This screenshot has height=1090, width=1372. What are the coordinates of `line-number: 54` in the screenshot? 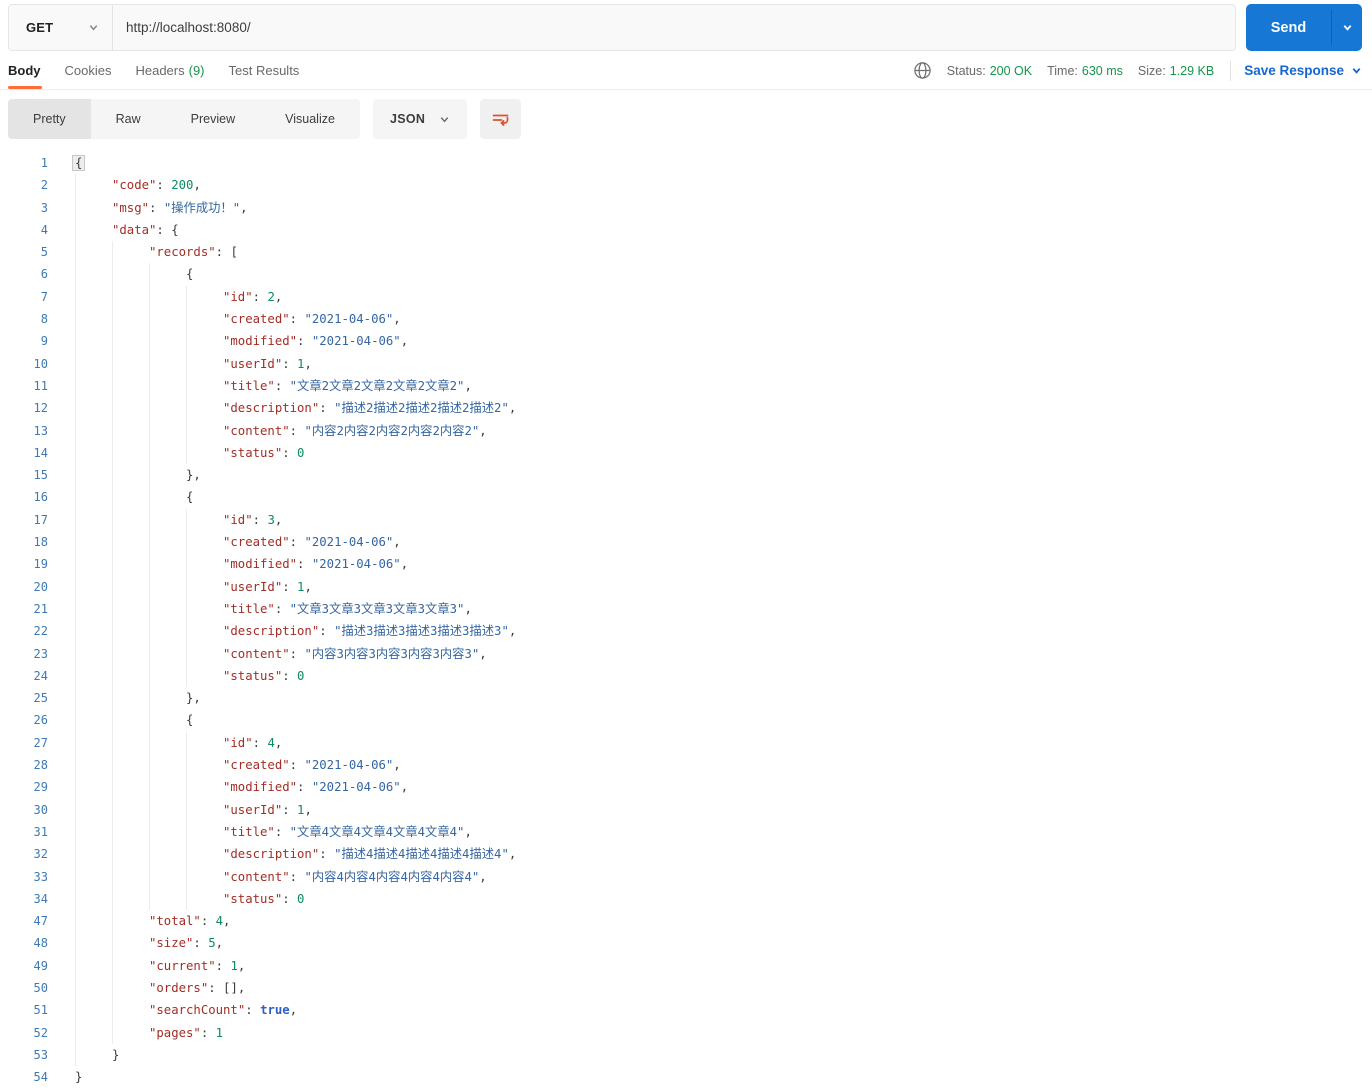 It's located at (40, 1077).